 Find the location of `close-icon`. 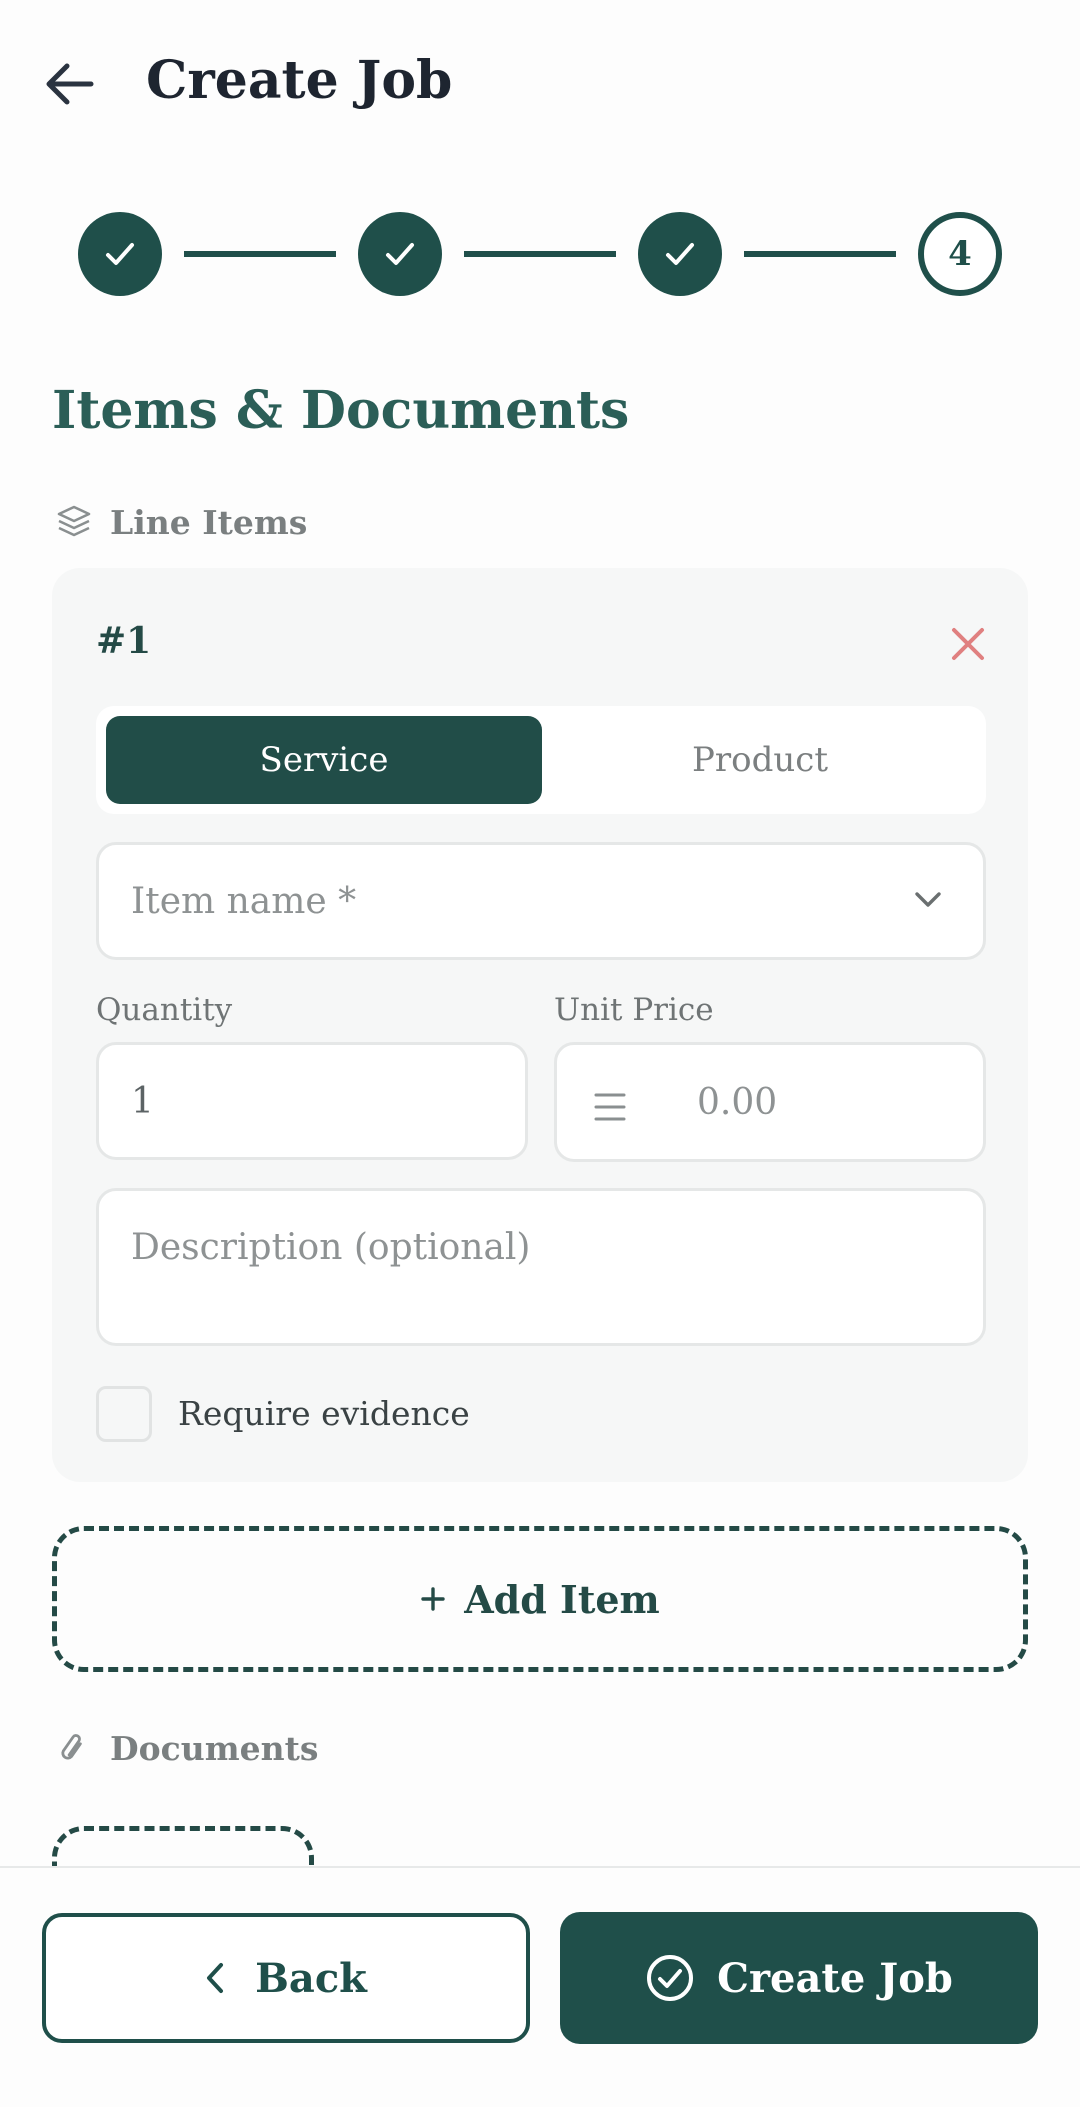

close-icon is located at coordinates (968, 644).